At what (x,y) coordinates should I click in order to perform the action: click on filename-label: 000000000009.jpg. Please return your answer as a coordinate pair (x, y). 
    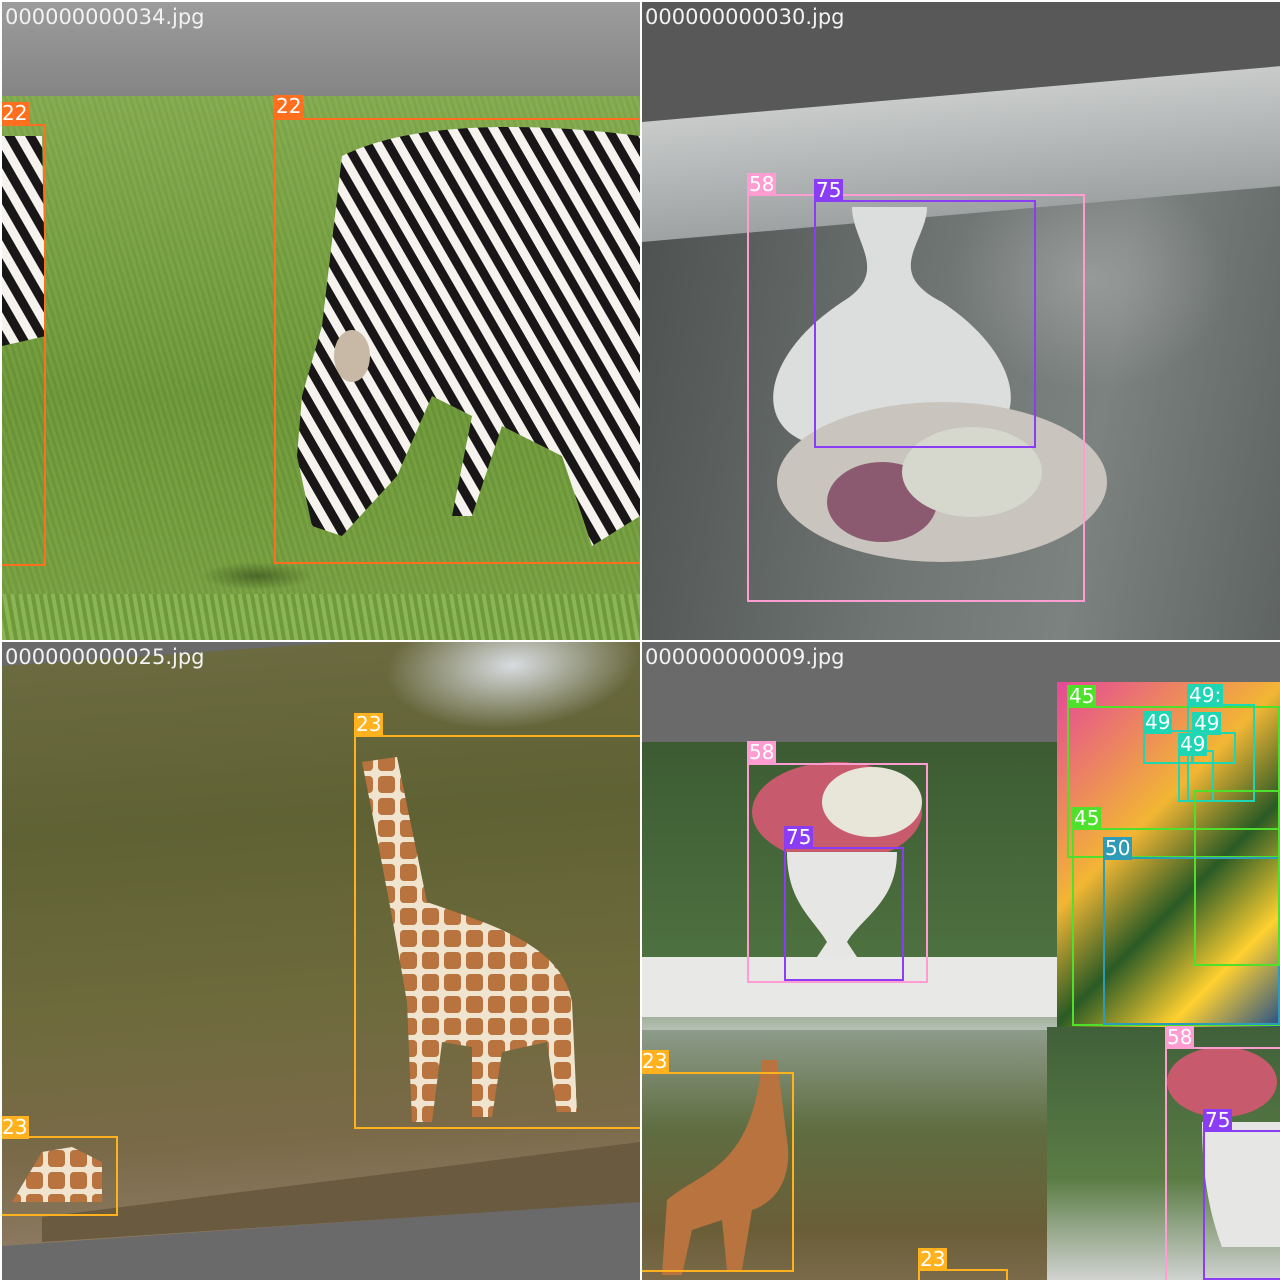
    Looking at the image, I should click on (745, 657).